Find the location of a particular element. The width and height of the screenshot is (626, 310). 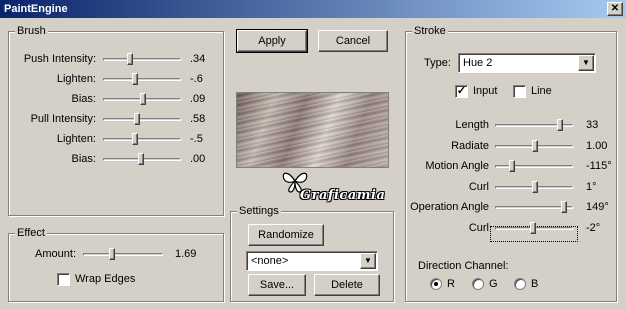

stroke-value-4: 149° is located at coordinates (597, 207).